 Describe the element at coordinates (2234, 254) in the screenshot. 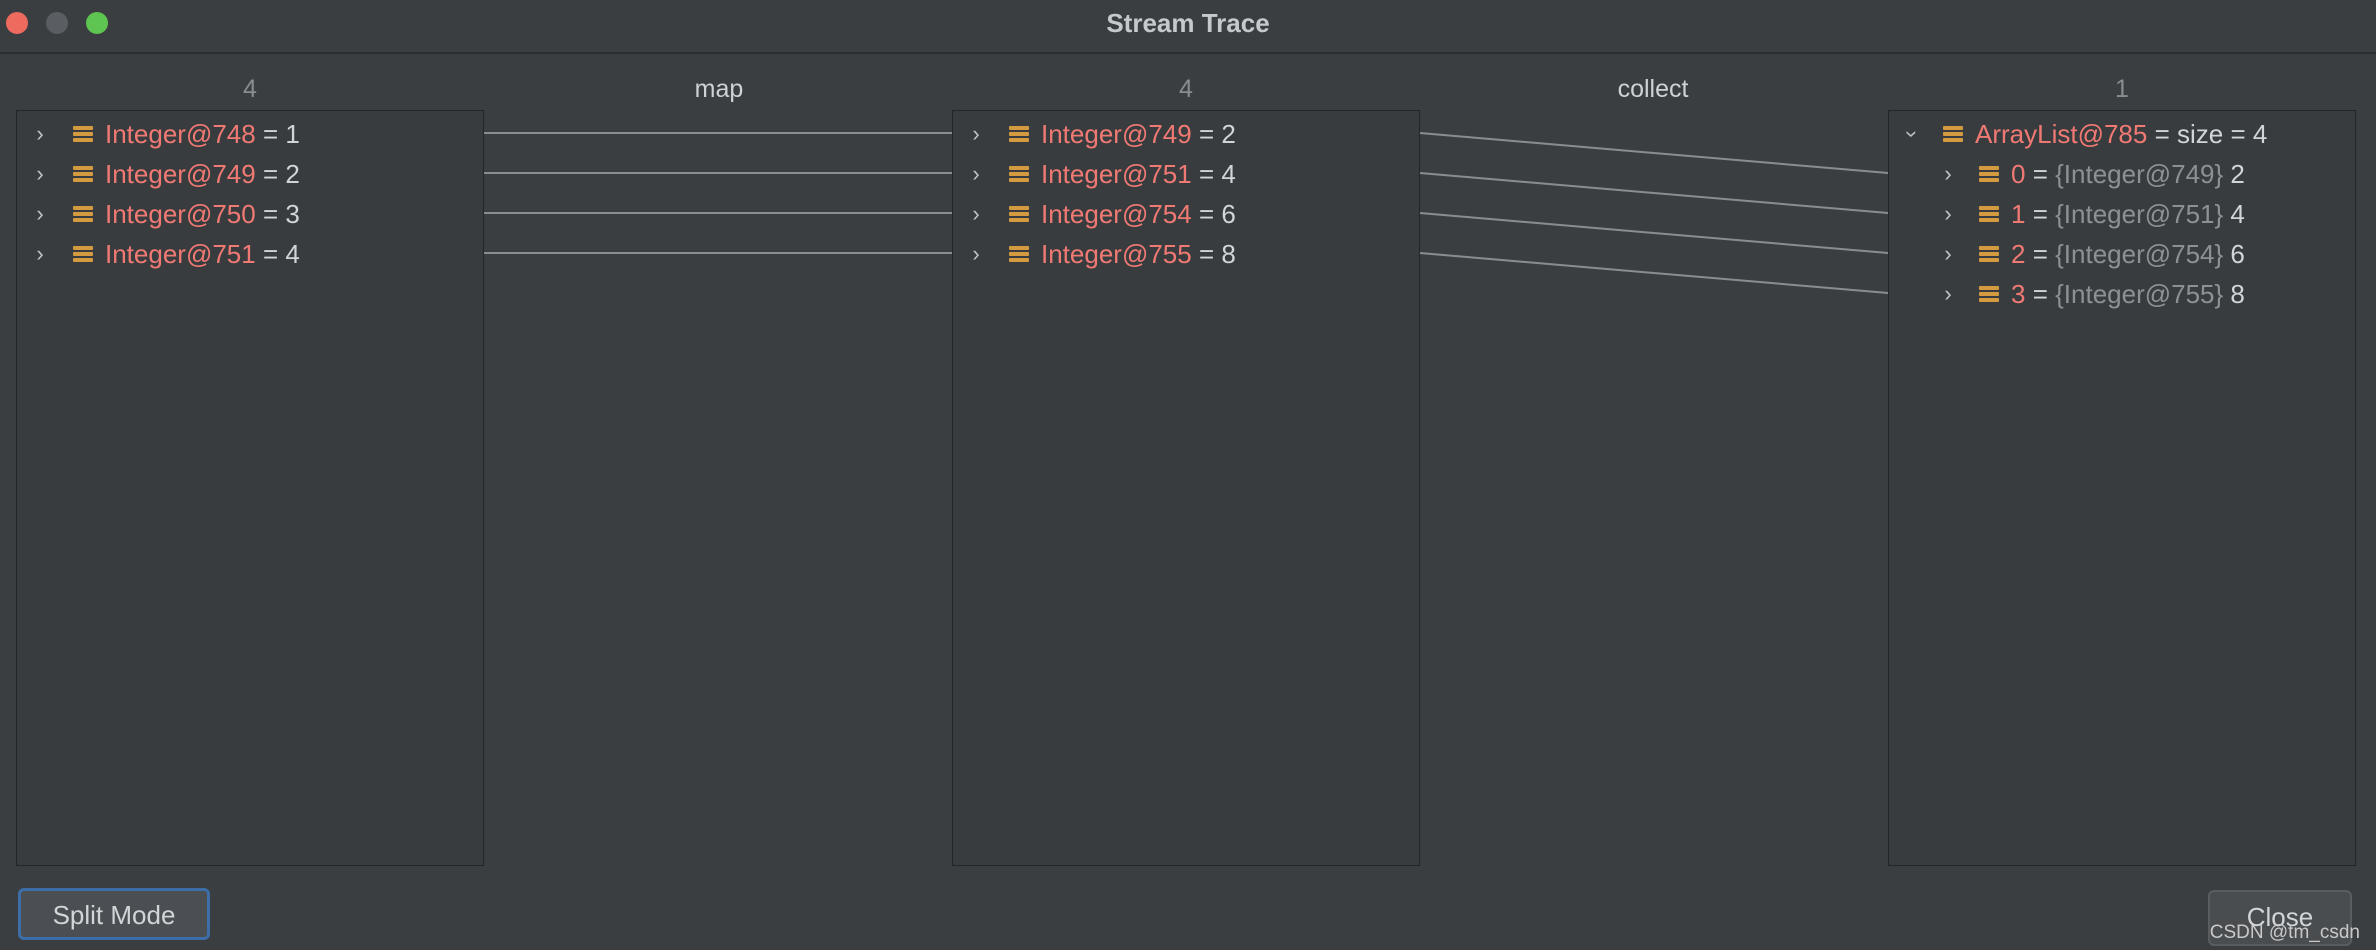

I see `element-value: 6` at that location.